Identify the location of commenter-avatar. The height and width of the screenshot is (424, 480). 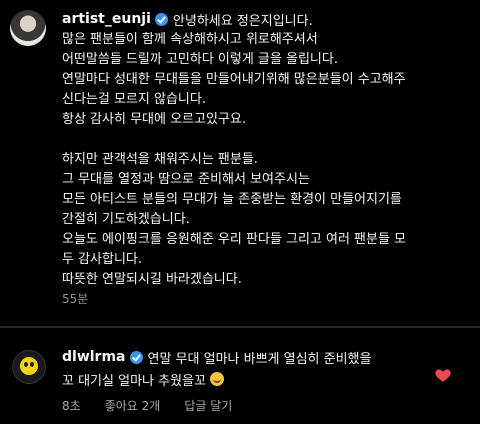
(29, 367).